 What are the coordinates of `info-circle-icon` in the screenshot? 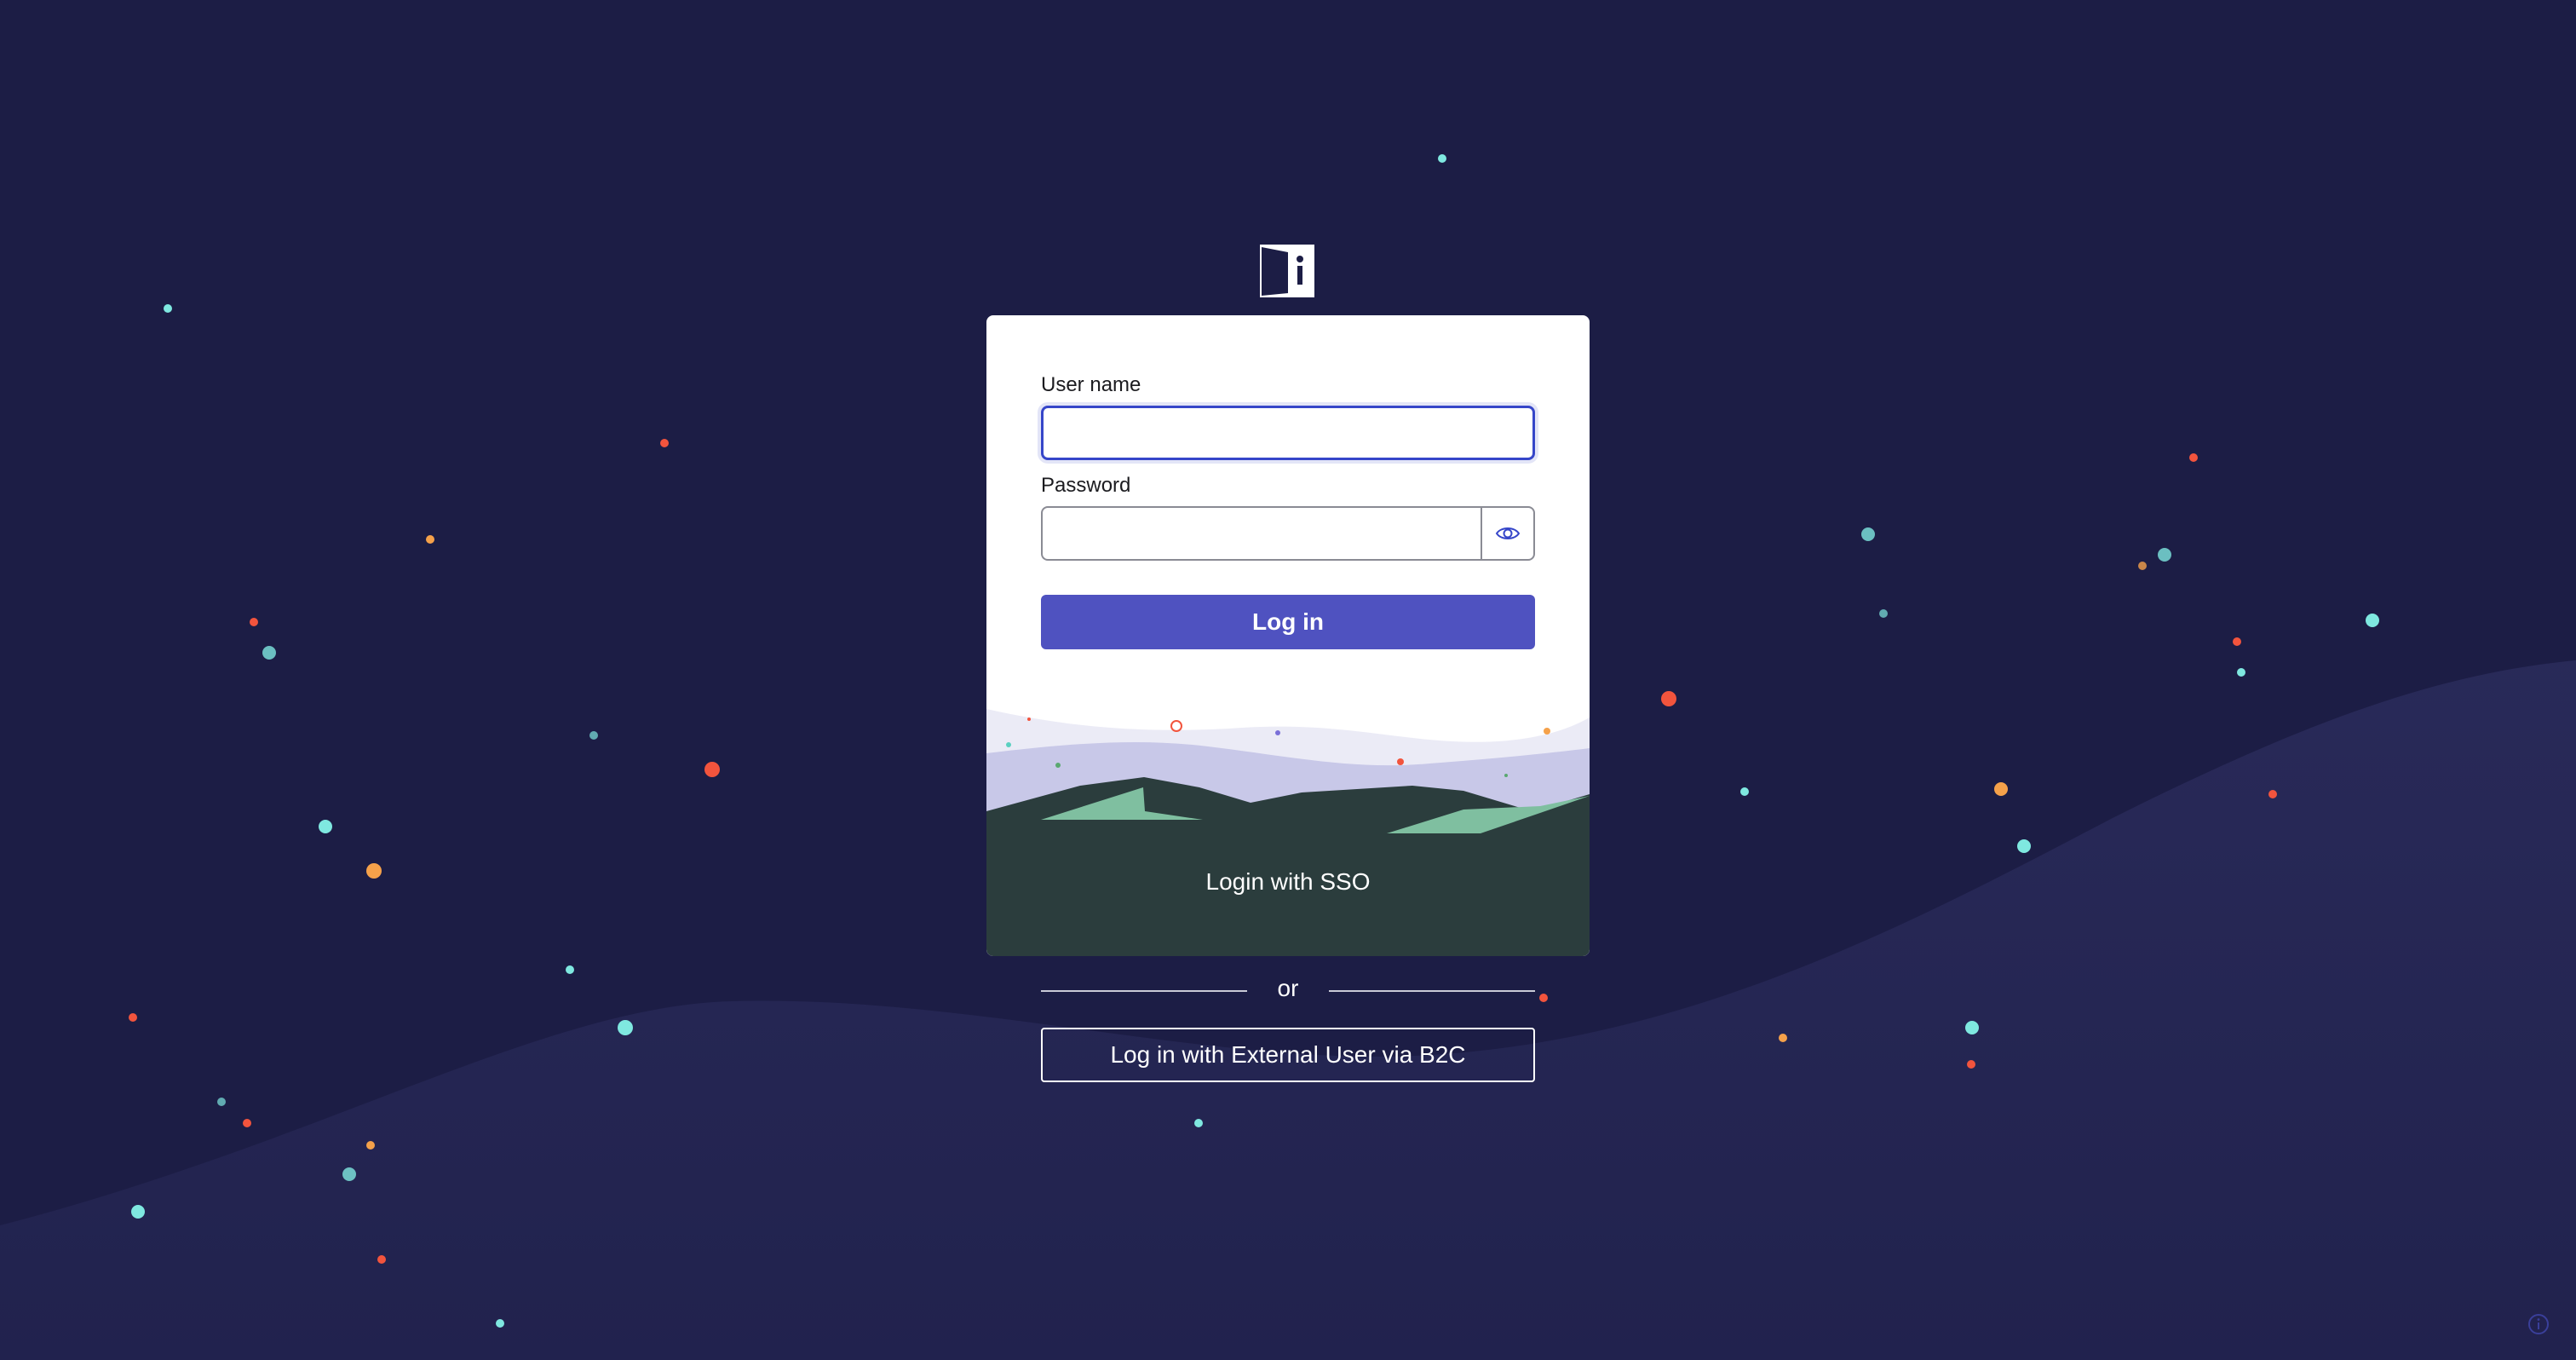 It's located at (2539, 1324).